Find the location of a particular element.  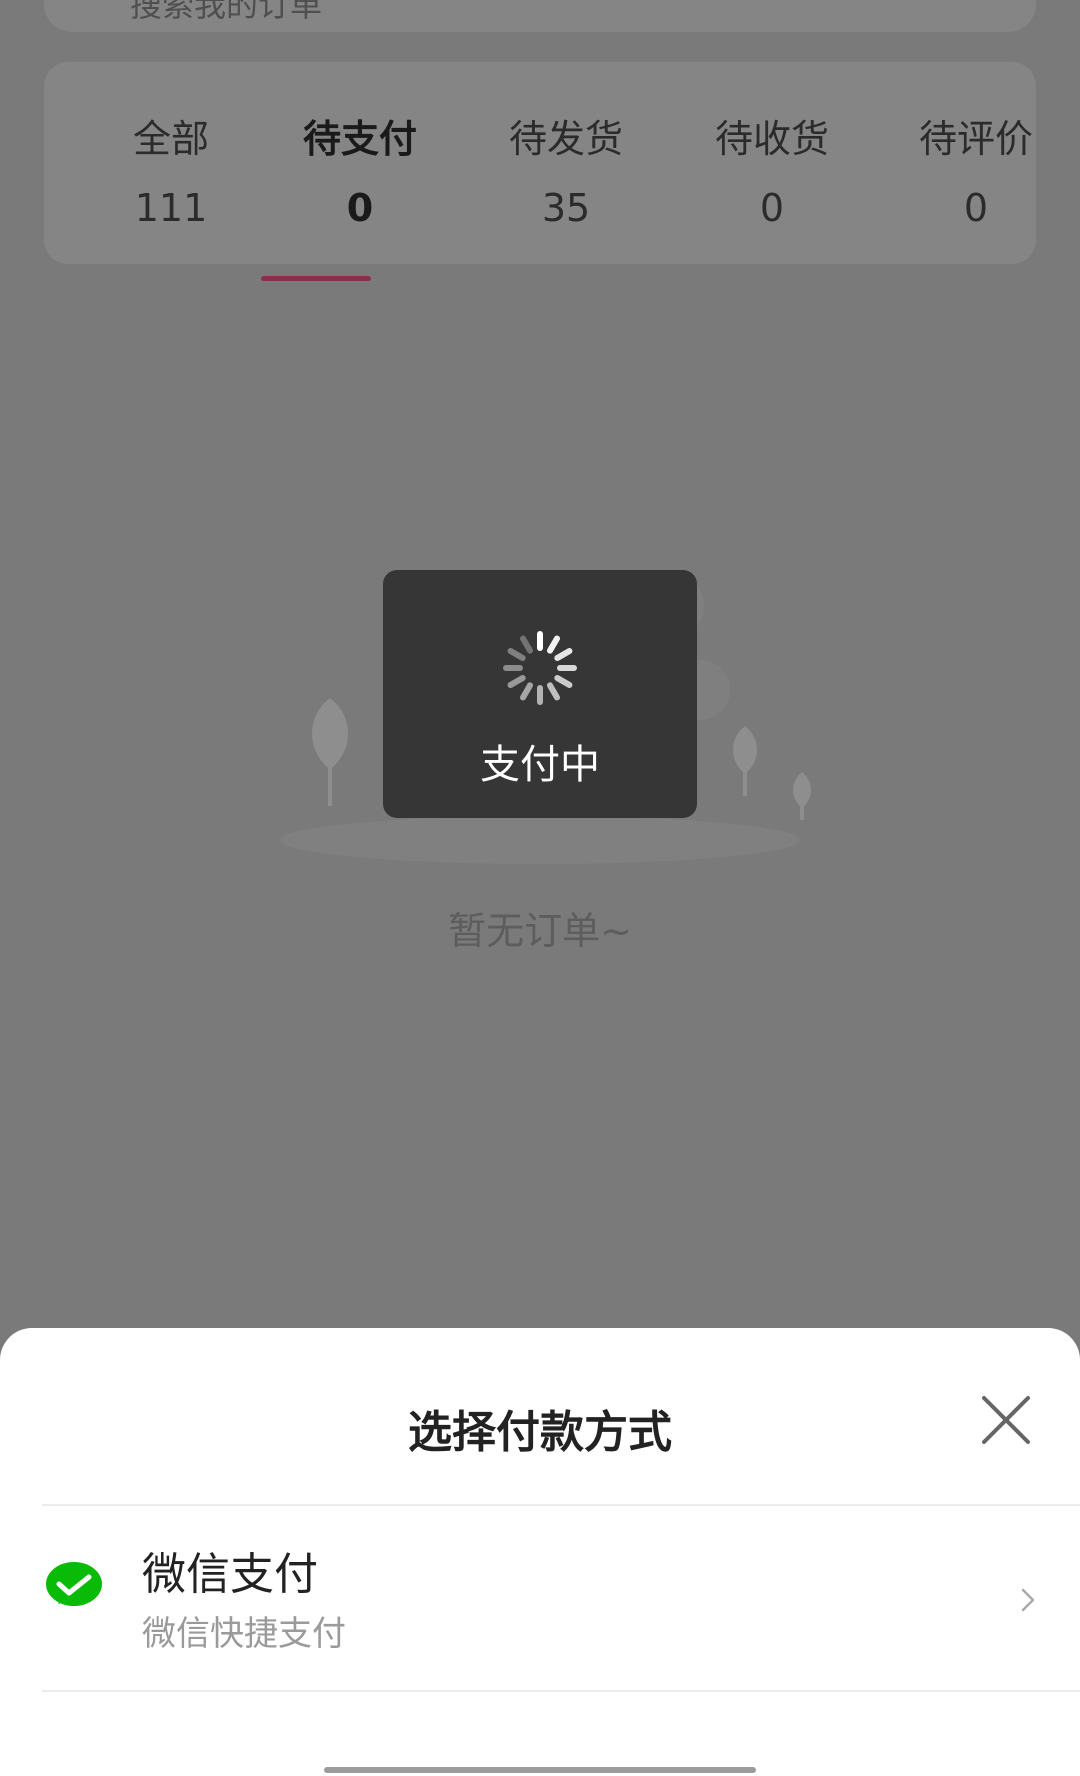

sheet-title: 选择付款方式 is located at coordinates (540, 1432).